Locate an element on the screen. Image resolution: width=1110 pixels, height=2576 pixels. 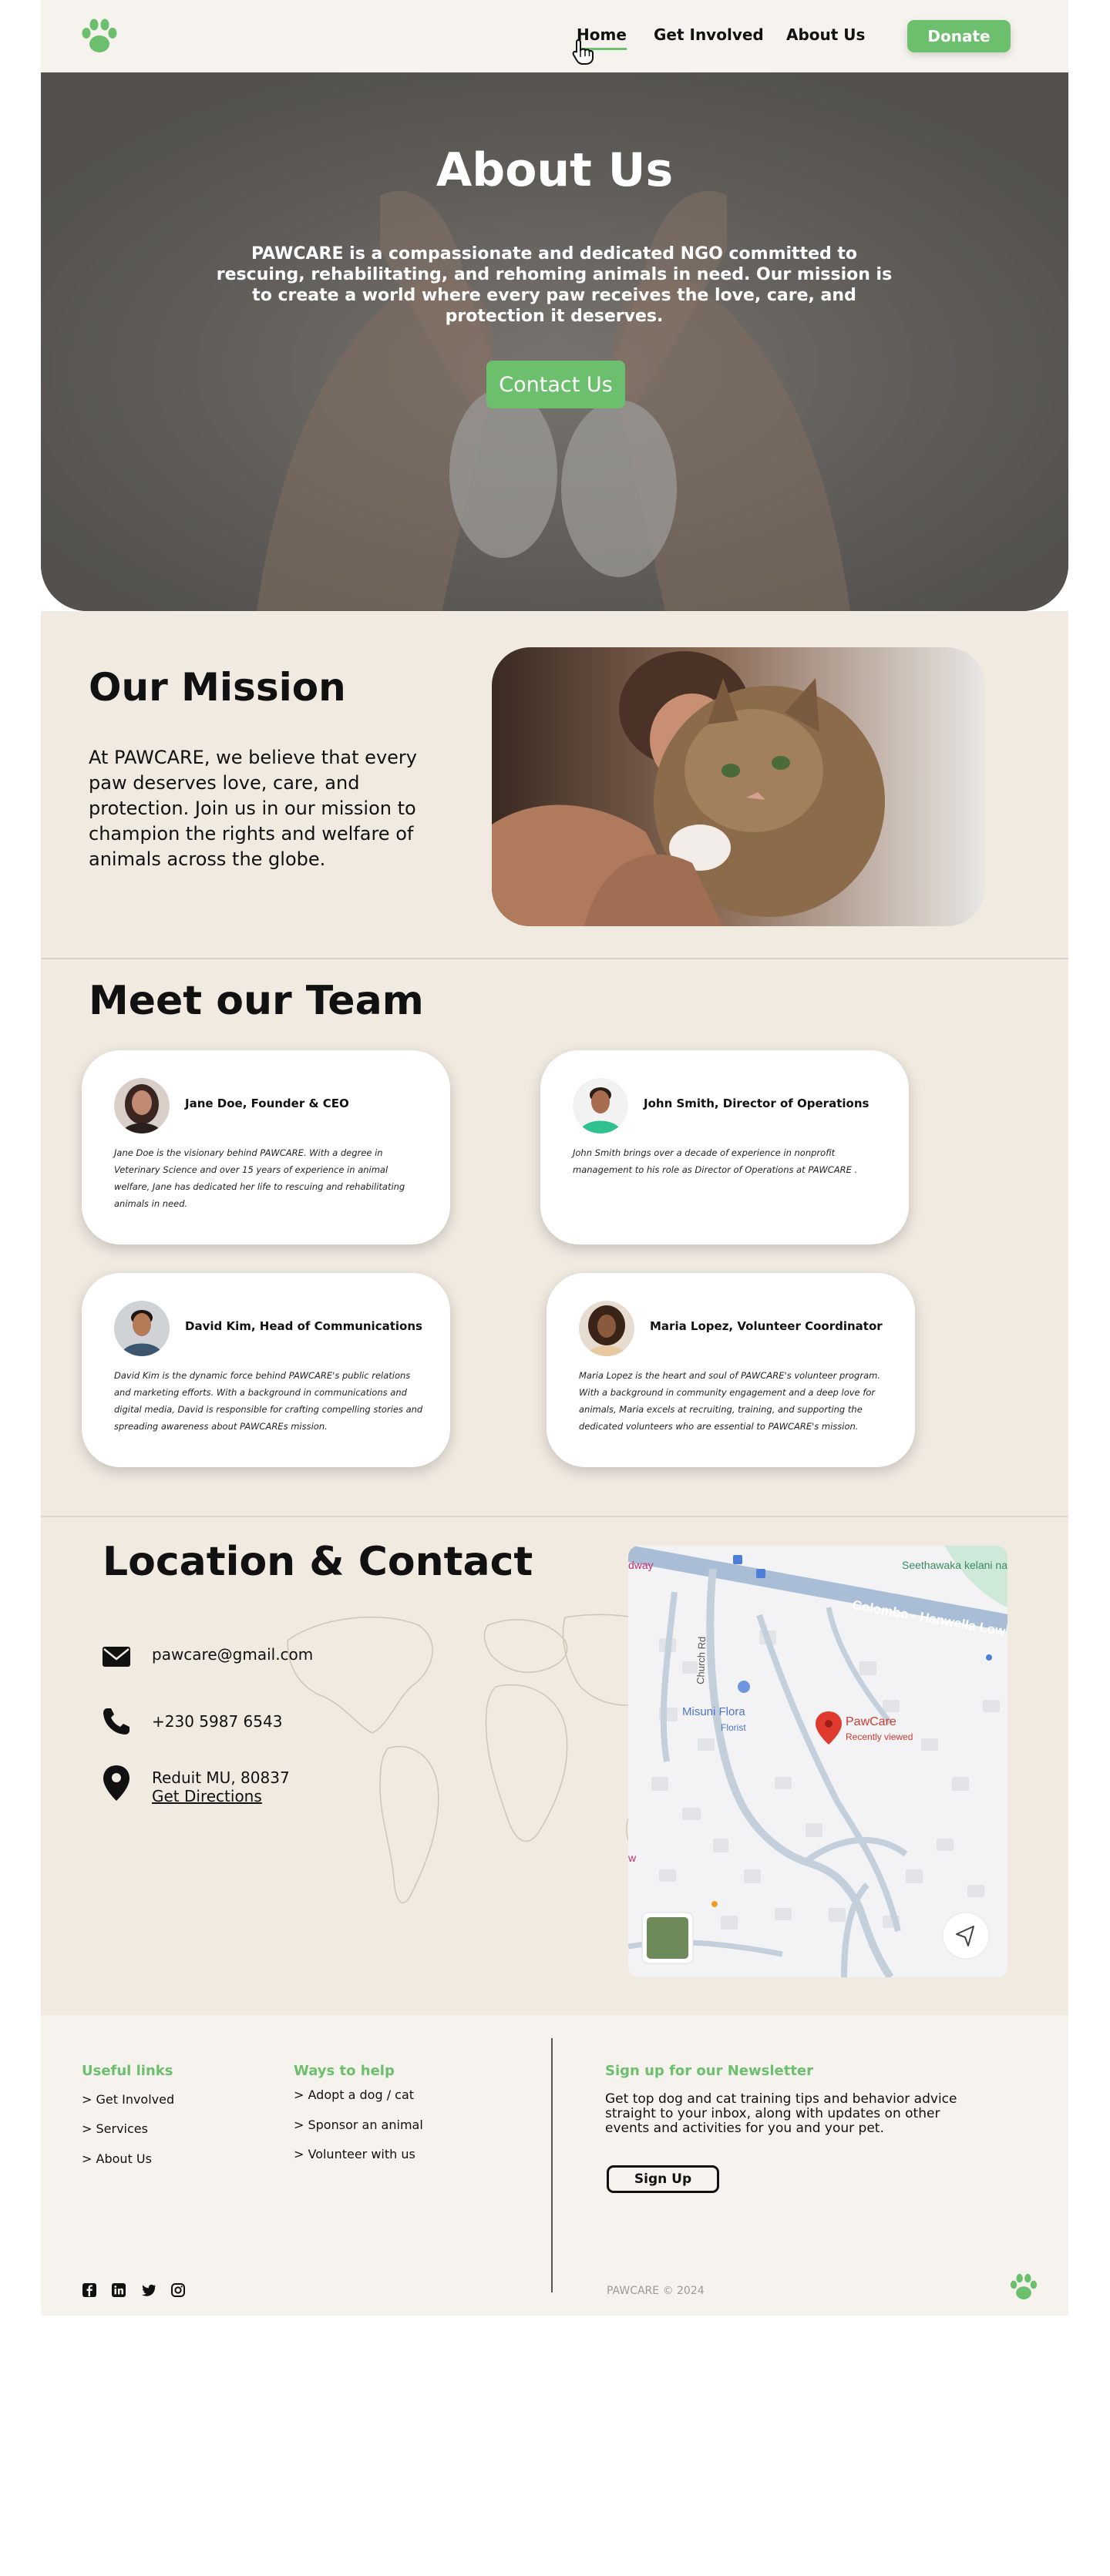
map-edge-label: dway is located at coordinates (641, 1565).